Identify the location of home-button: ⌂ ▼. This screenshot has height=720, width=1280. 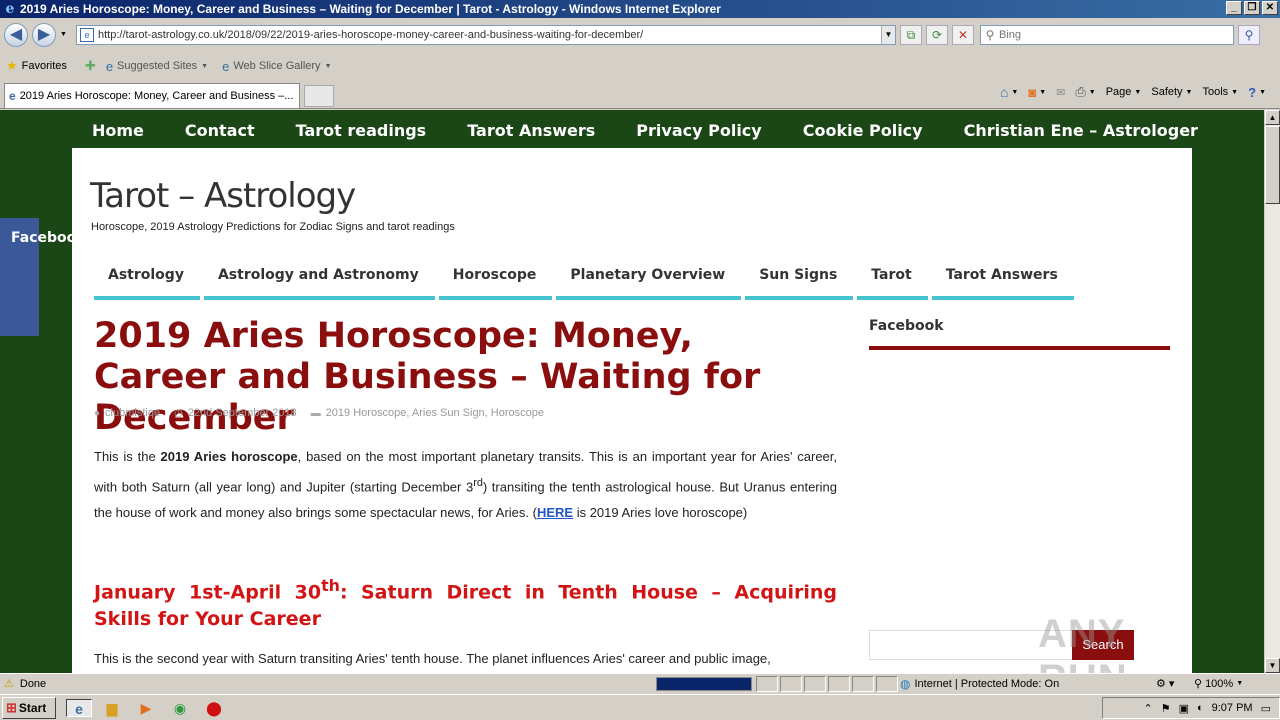
(1009, 92).